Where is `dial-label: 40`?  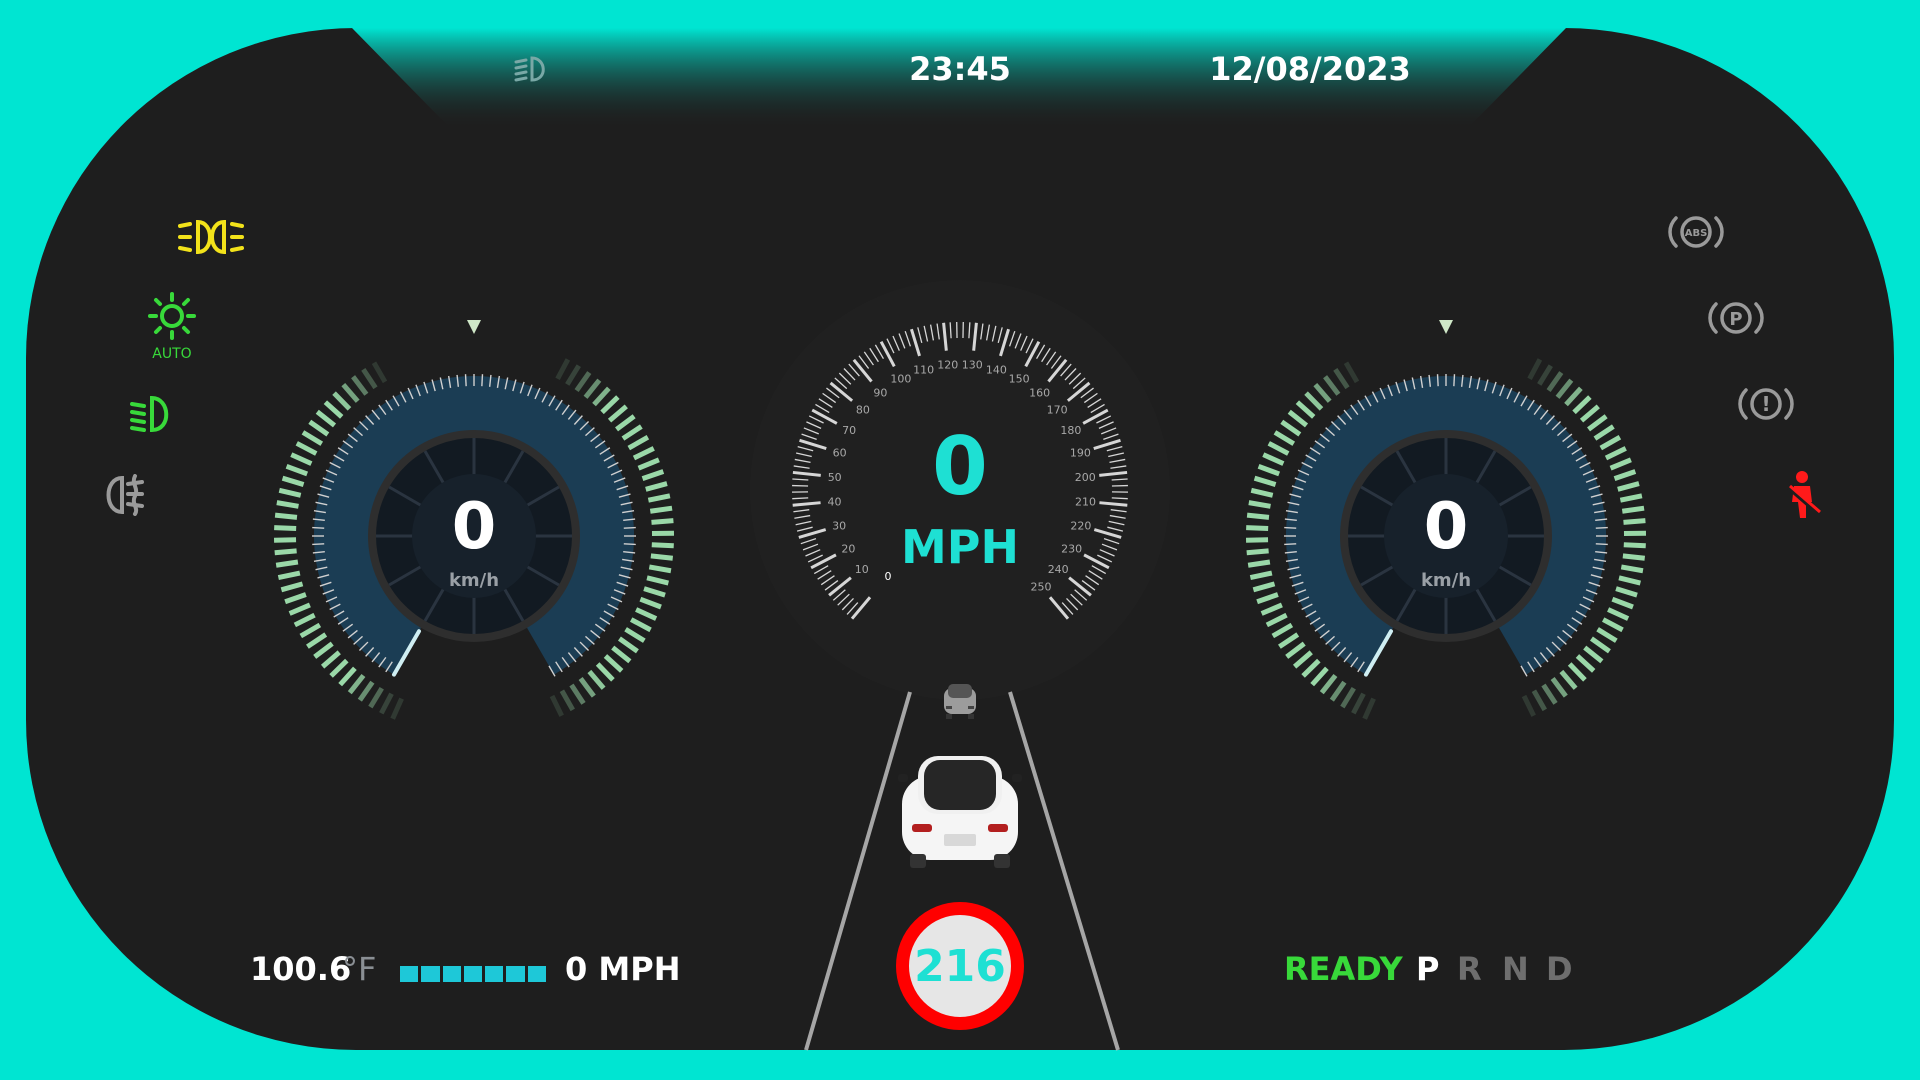 dial-label: 40 is located at coordinates (835, 501).